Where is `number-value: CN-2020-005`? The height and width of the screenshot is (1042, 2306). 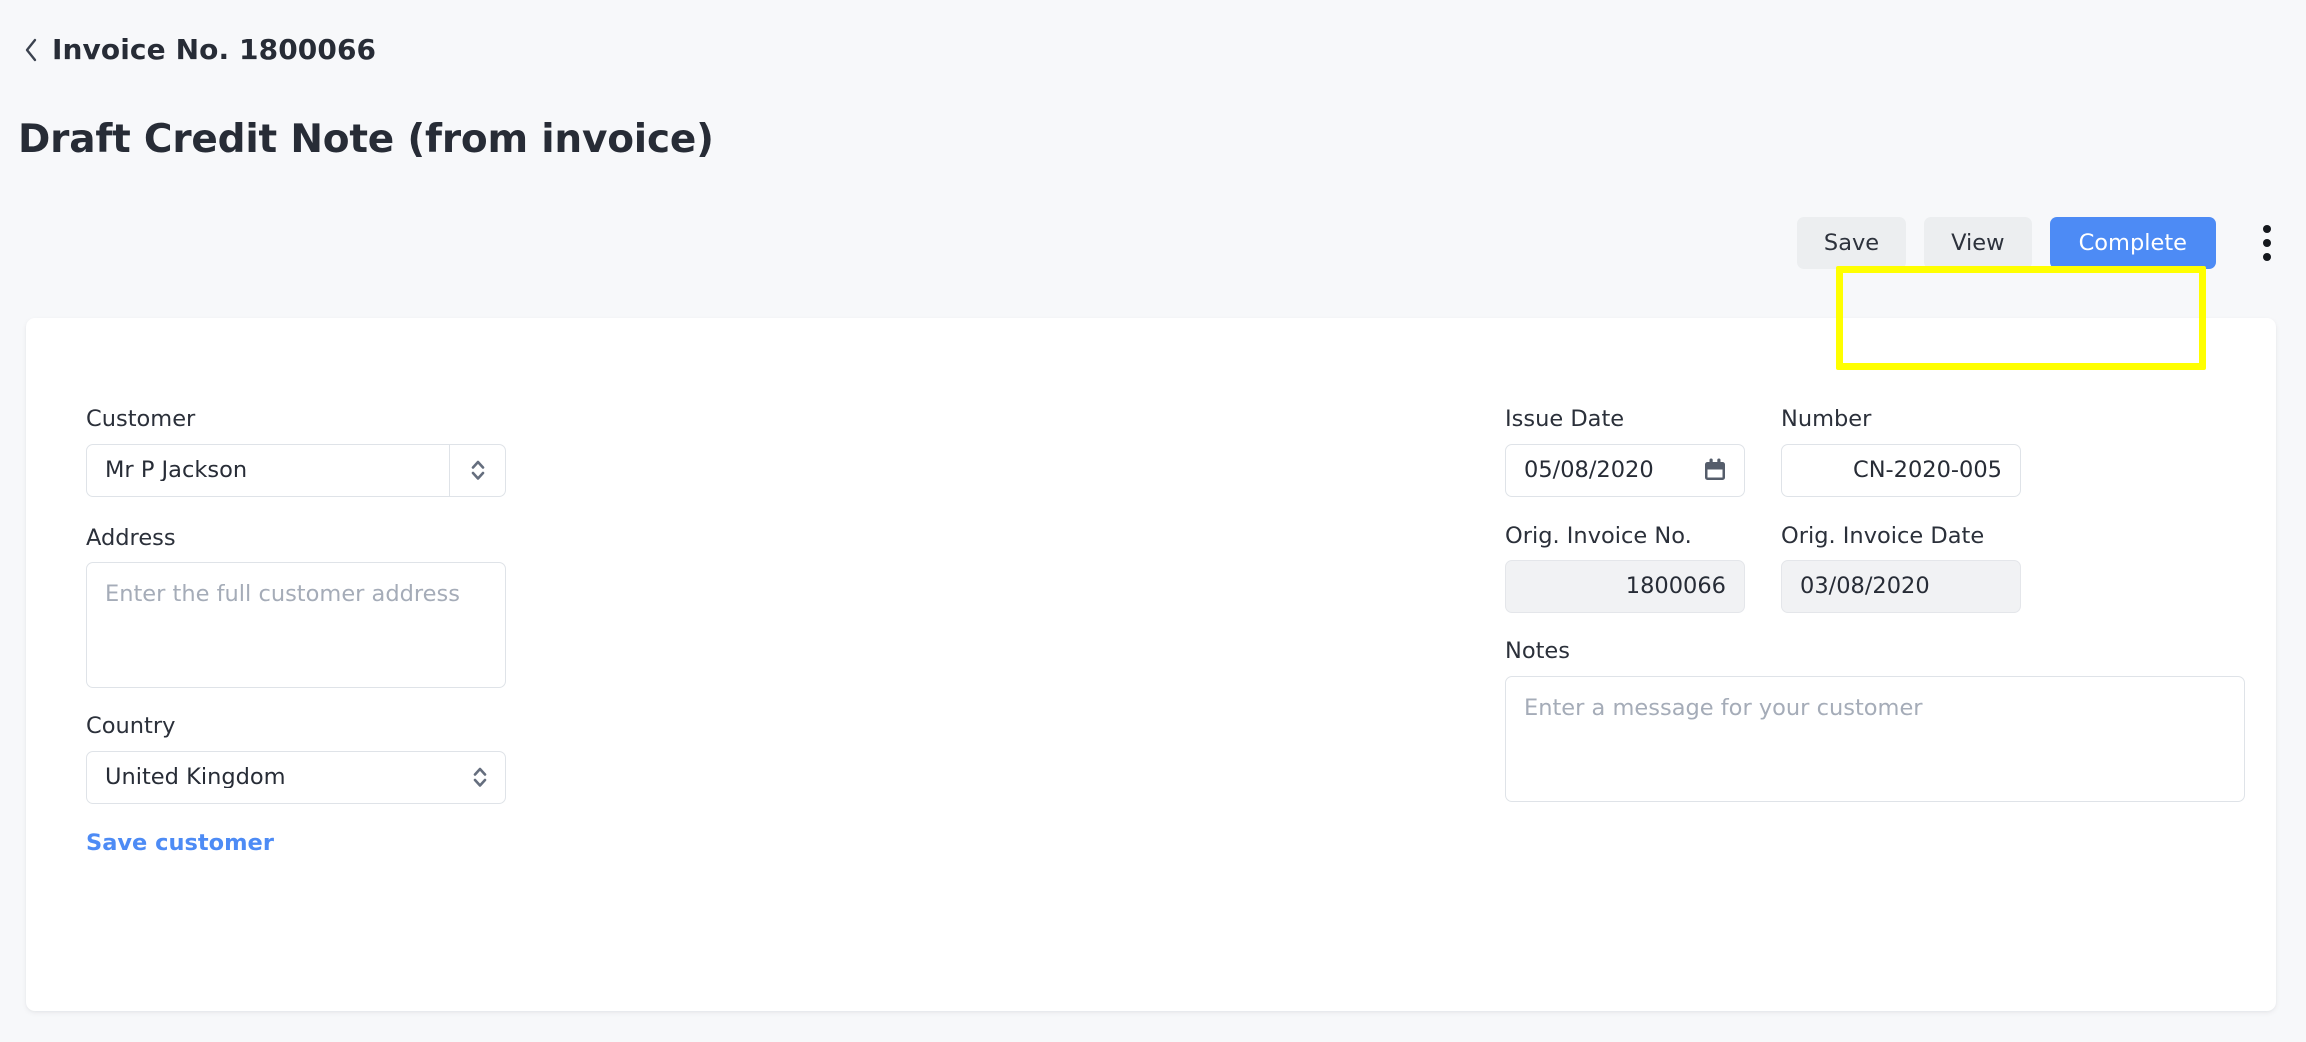 number-value: CN-2020-005 is located at coordinates (1927, 470).